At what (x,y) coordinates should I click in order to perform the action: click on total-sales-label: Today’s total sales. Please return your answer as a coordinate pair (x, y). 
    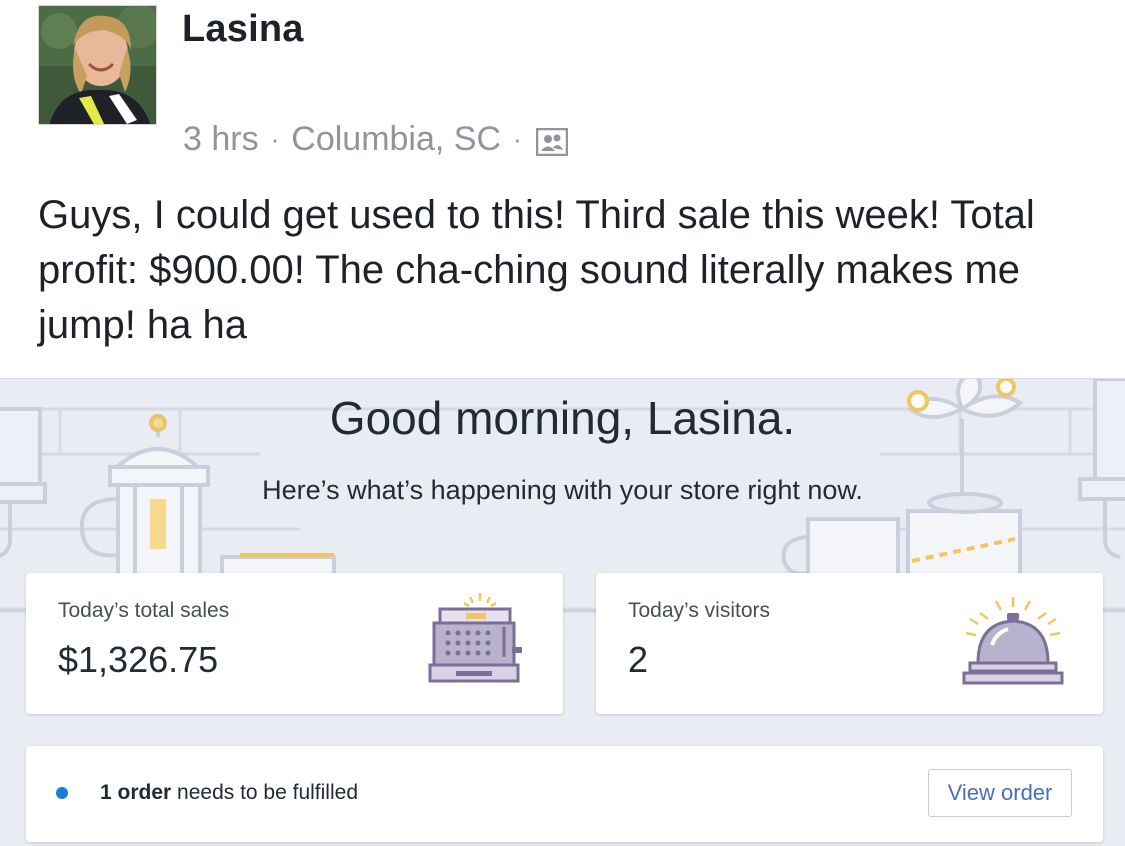
    Looking at the image, I should click on (144, 610).